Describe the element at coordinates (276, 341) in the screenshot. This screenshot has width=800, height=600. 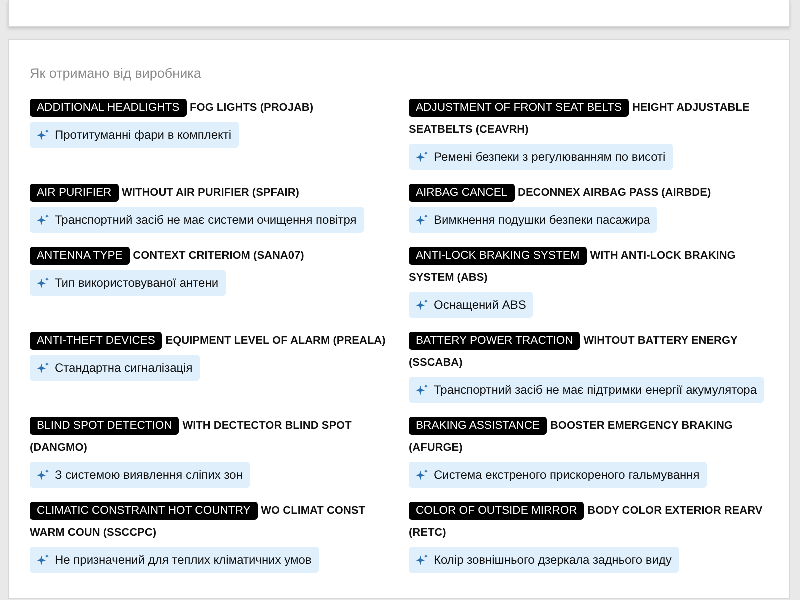
I see `option-value: EQUIPMENT LEVEL OF ALARM (PREALA)` at that location.